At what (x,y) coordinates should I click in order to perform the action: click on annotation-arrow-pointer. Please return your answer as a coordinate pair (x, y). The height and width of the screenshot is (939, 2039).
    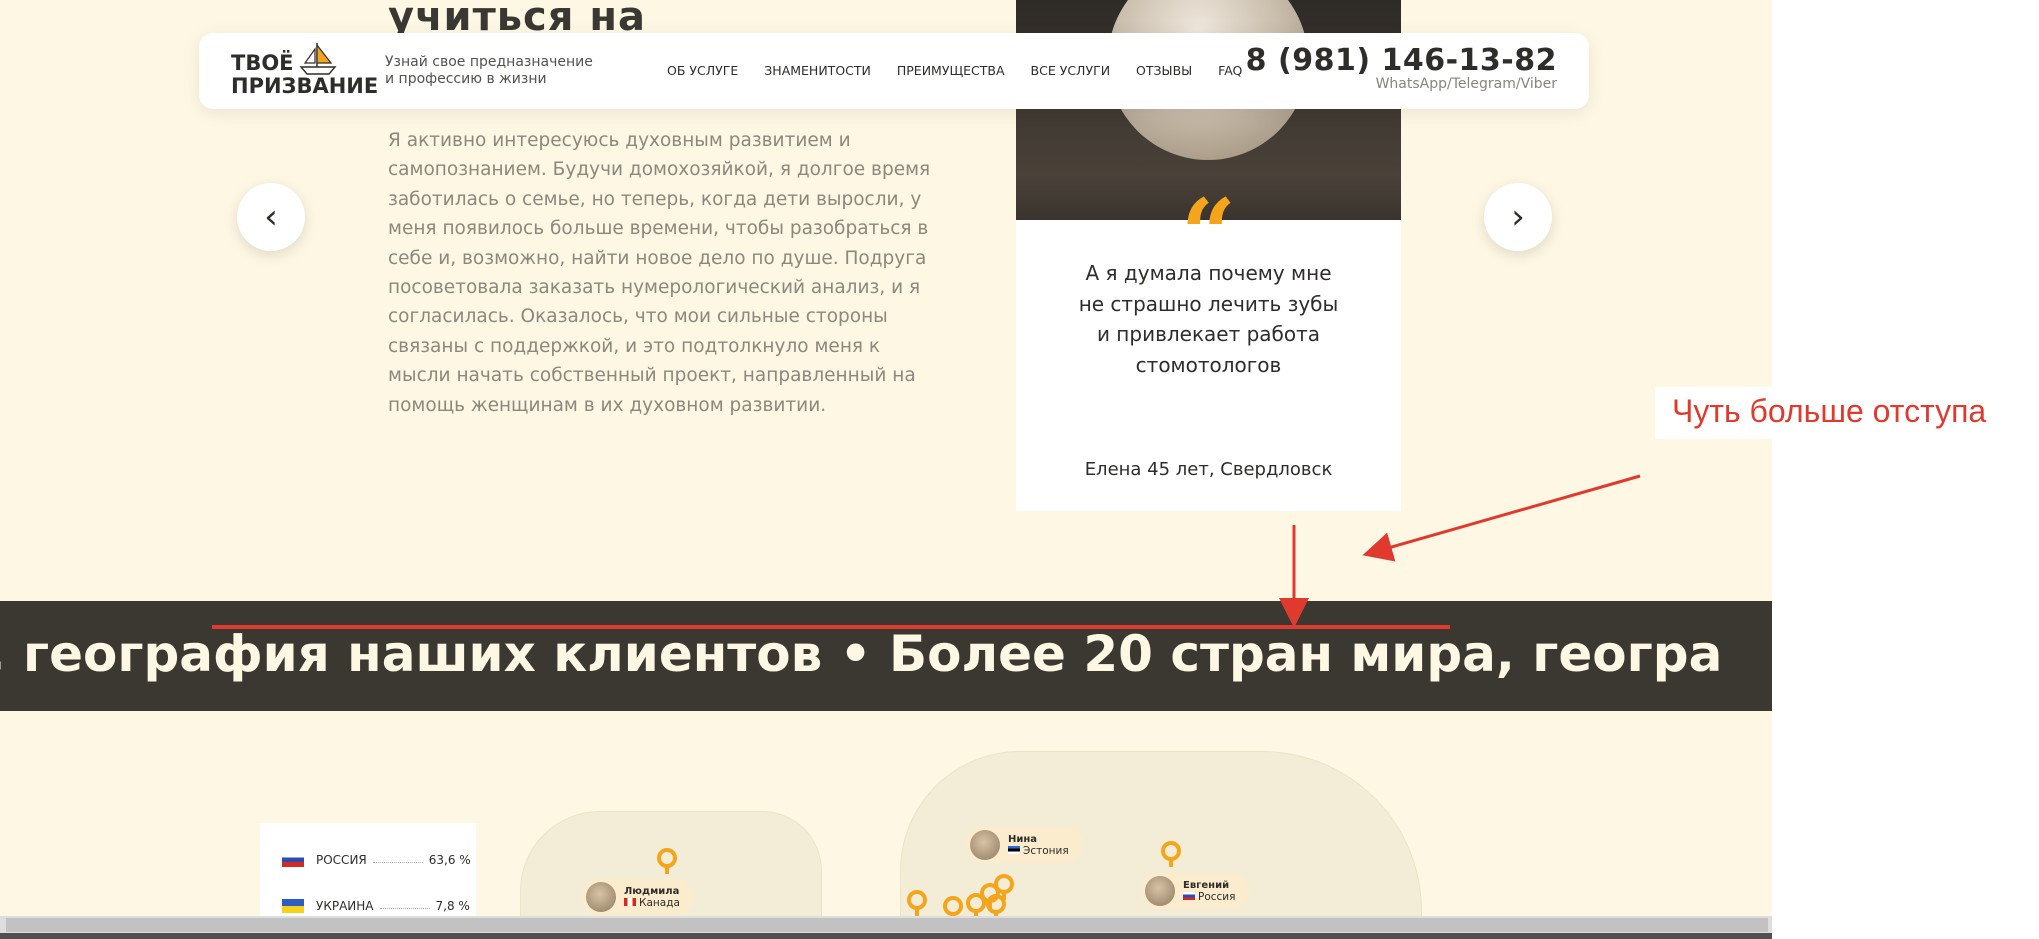
    Looking at the image, I should click on (1501, 518).